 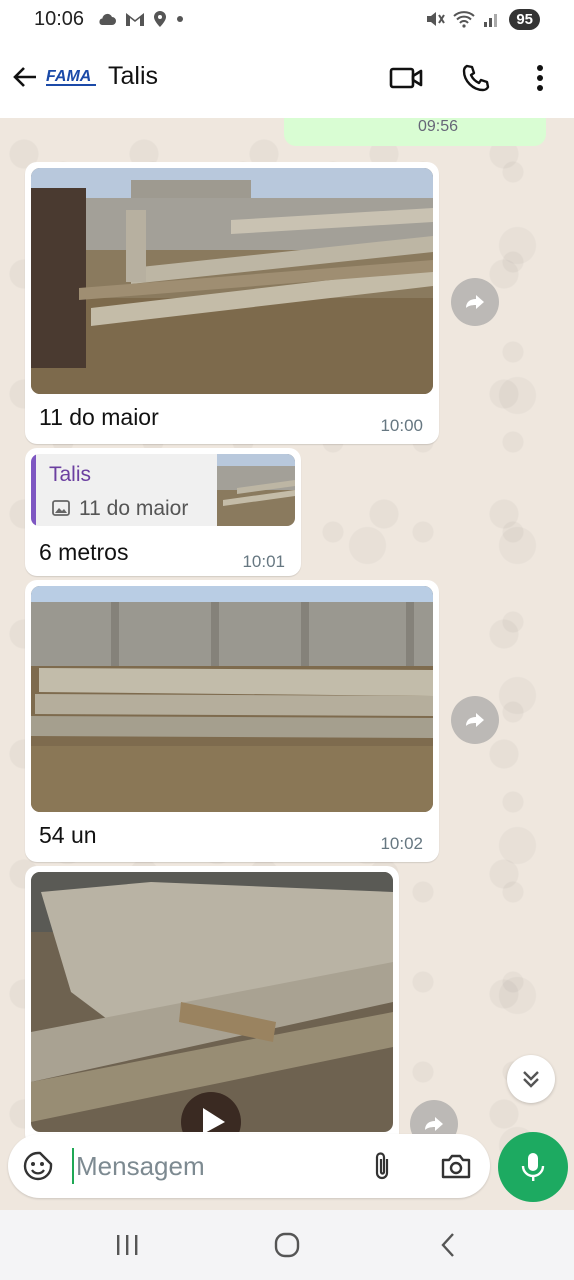 What do you see at coordinates (401, 425) in the screenshot?
I see `message-time: 10:00` at bounding box center [401, 425].